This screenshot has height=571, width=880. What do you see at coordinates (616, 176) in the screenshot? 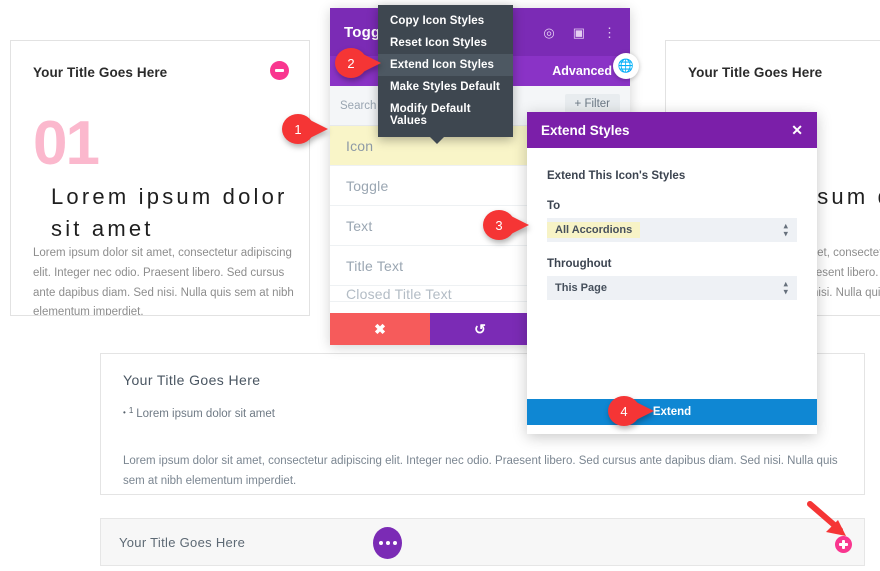
I see `extend-dialog-legend: Extend This Icon's Styles` at bounding box center [616, 176].